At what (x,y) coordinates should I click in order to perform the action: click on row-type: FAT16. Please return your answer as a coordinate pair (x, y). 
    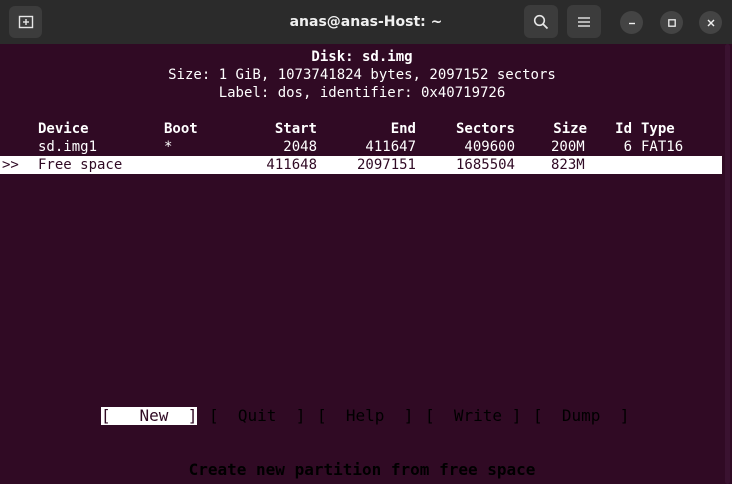
    Looking at the image, I should click on (662, 147).